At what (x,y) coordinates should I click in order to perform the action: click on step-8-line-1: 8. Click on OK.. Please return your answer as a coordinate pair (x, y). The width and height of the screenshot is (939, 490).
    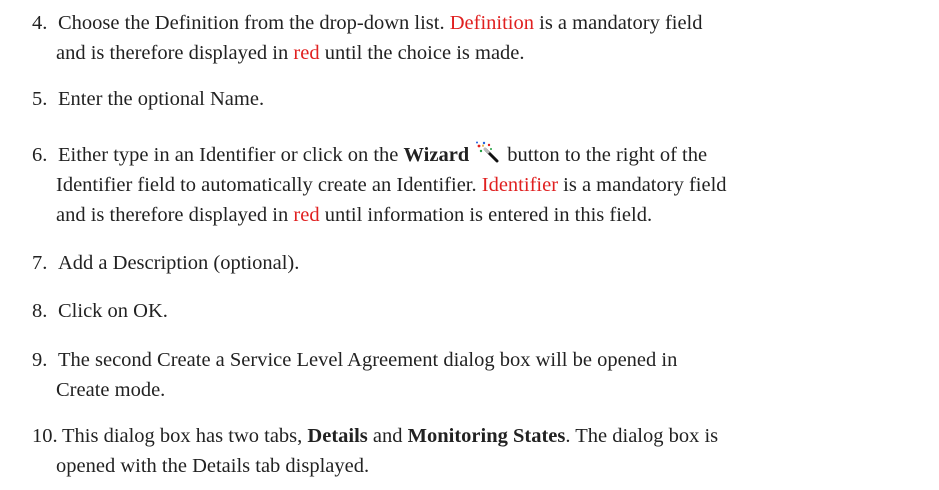
    Looking at the image, I should click on (472, 311).